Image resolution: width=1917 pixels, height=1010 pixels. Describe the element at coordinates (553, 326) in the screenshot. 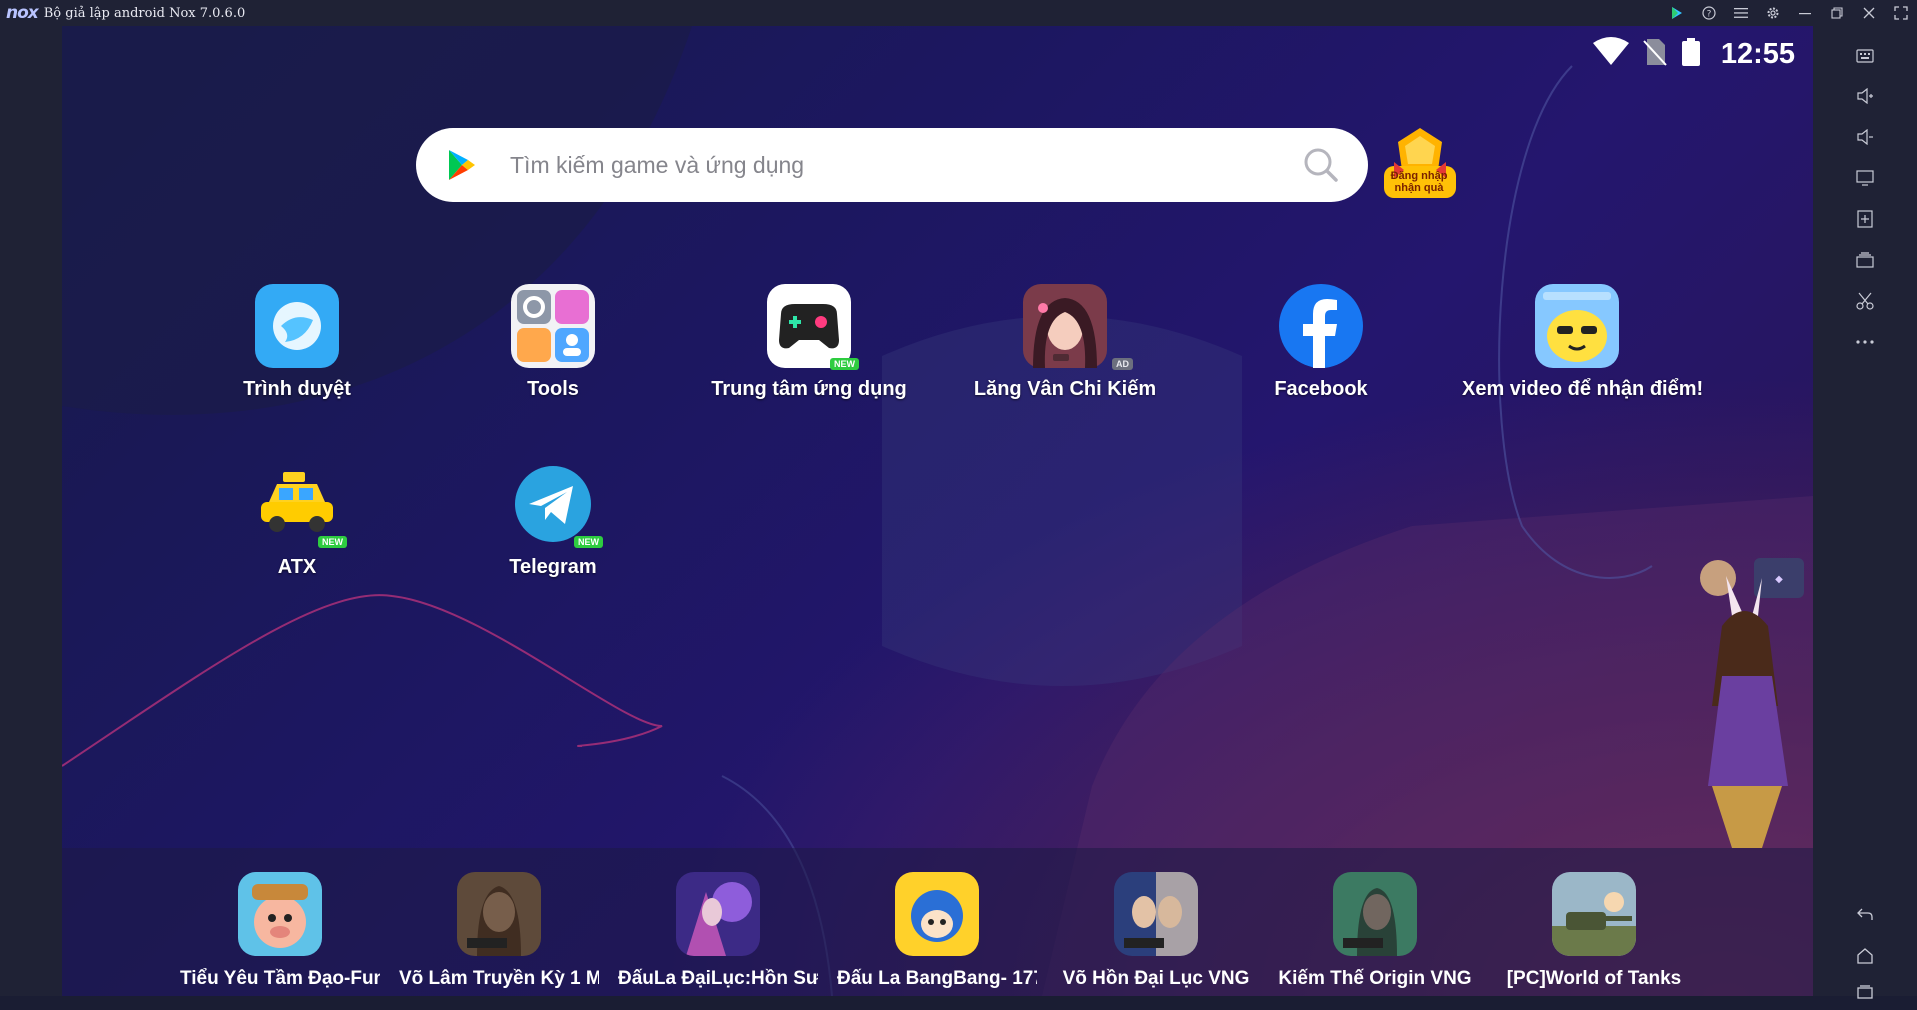

I see `tools-icon` at that location.